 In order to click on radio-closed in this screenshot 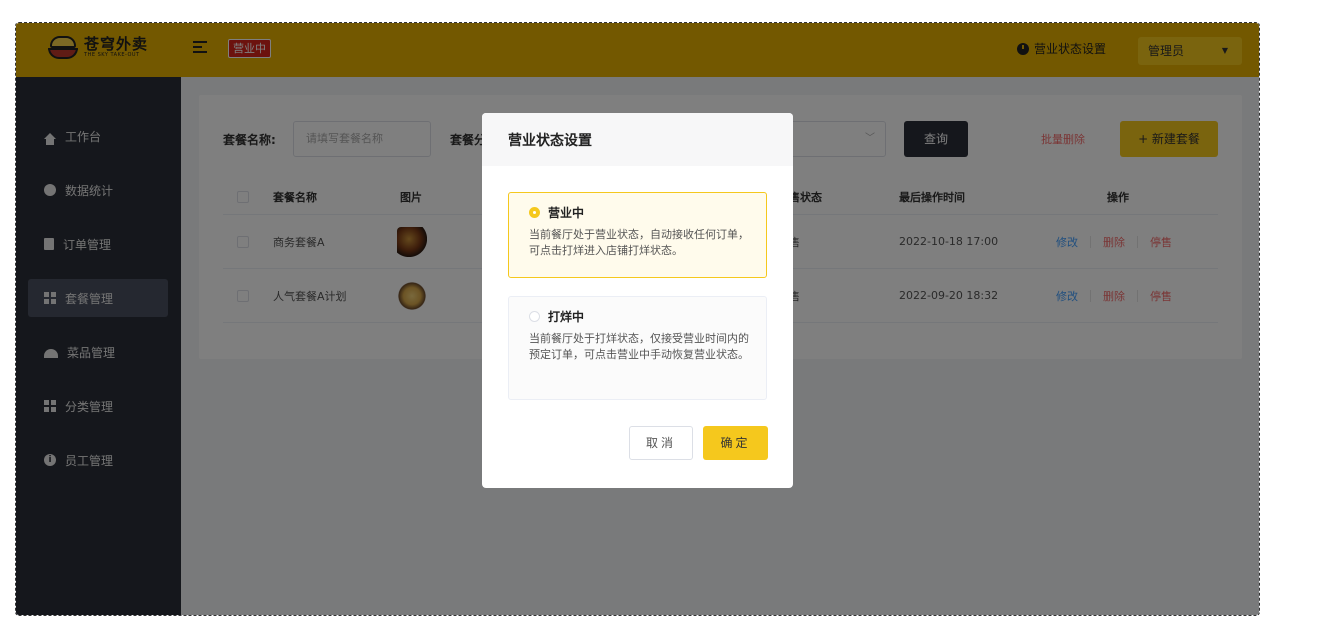, I will do `click(534, 316)`.